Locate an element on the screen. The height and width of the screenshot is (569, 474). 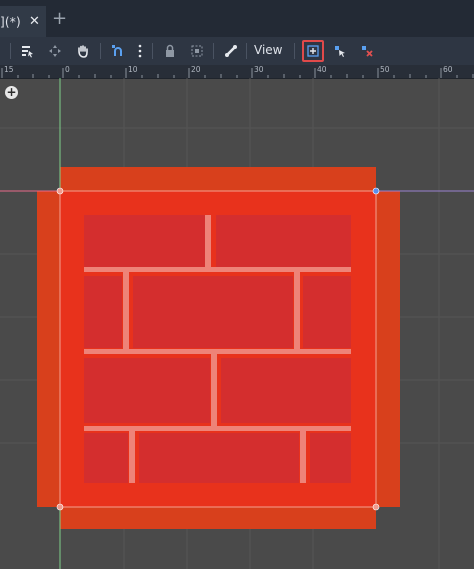
pan-hand-icon is located at coordinates (83, 51).